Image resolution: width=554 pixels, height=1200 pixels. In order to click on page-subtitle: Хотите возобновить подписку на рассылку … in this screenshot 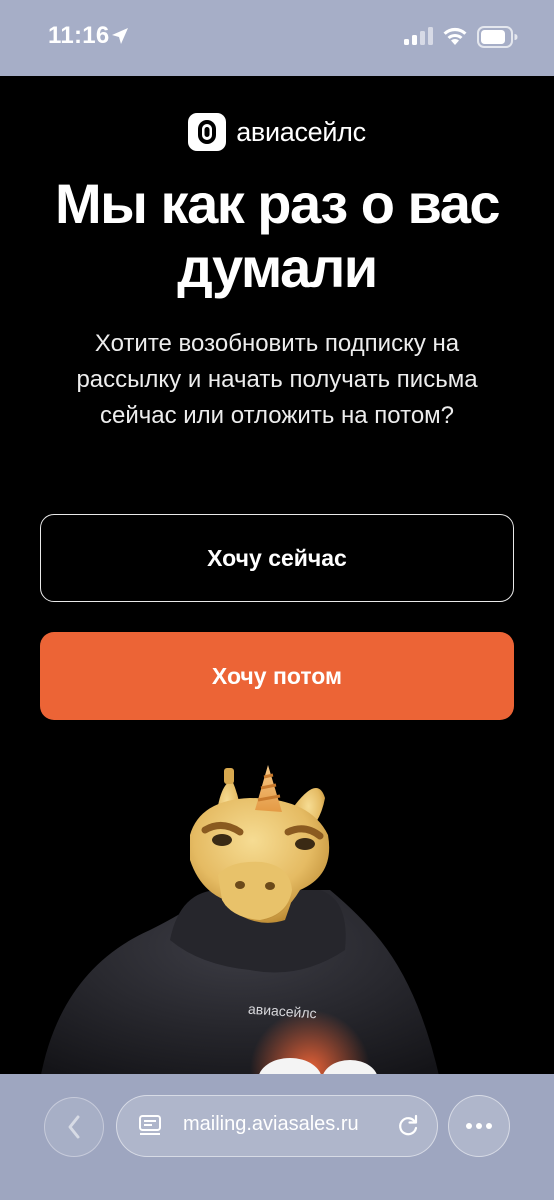, I will do `click(277, 379)`.